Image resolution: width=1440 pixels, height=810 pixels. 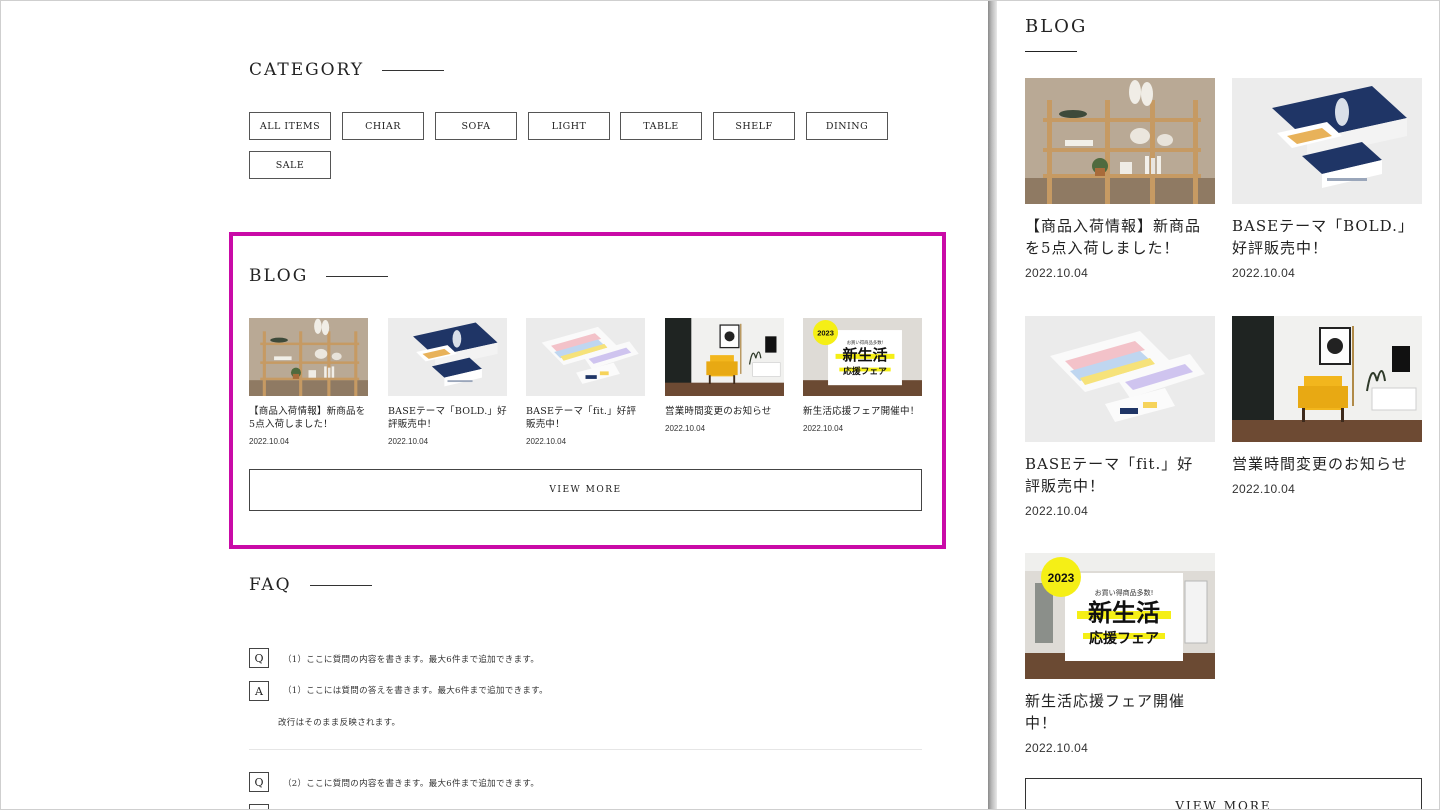 What do you see at coordinates (1327, 237) in the screenshot?
I see `blog-panel-card-title: BASEテーマ「BOLD.」 好評販売中！` at bounding box center [1327, 237].